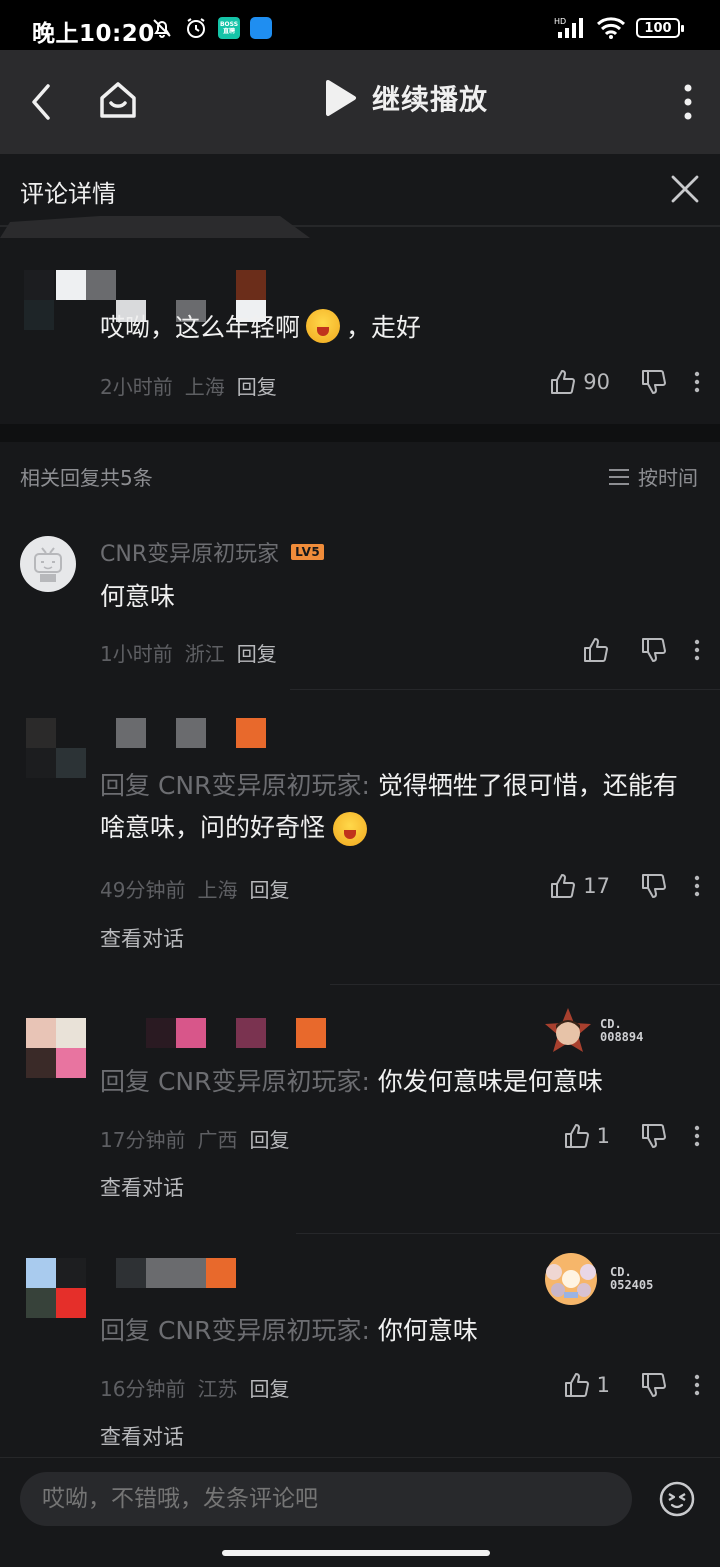 The height and width of the screenshot is (1567, 720). I want to click on sort-label: 按时间, so click(668, 478).